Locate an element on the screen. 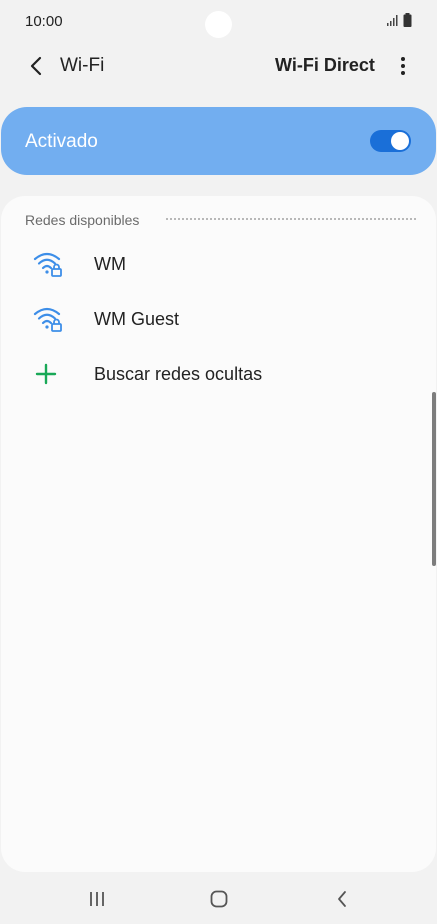  recent-apps-icon is located at coordinates (97, 899).